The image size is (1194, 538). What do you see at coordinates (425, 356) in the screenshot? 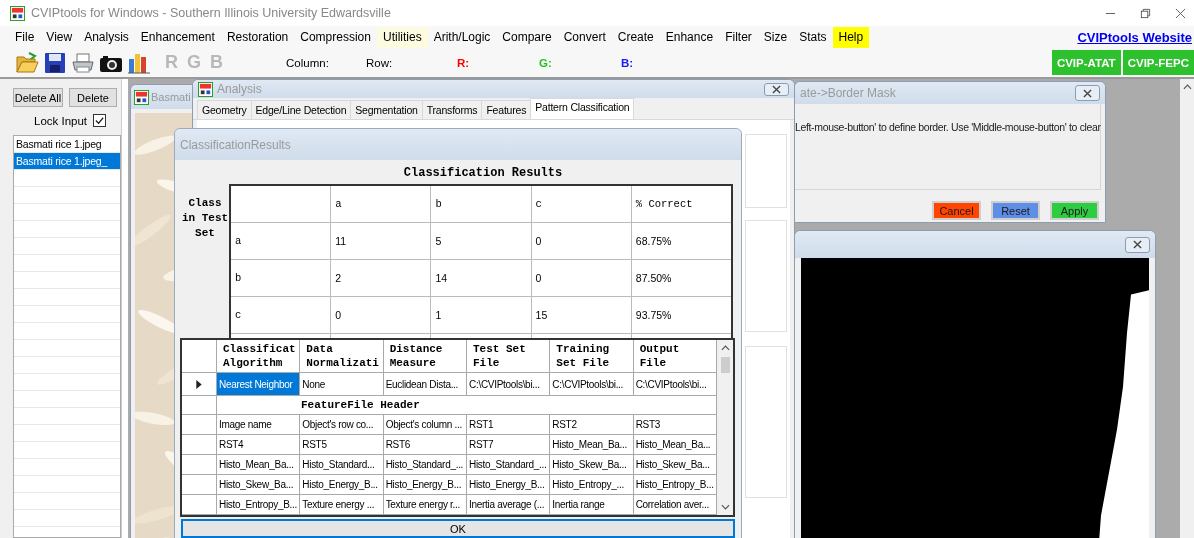
I see `column-header: Distance Measure` at bounding box center [425, 356].